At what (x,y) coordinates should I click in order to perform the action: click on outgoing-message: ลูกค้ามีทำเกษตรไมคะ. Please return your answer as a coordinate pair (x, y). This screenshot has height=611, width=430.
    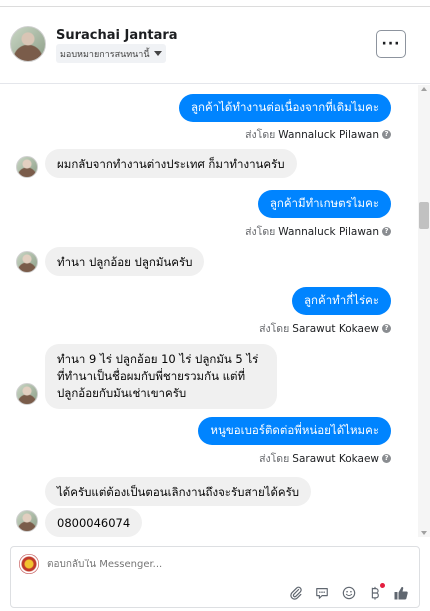
    Looking at the image, I should click on (324, 204).